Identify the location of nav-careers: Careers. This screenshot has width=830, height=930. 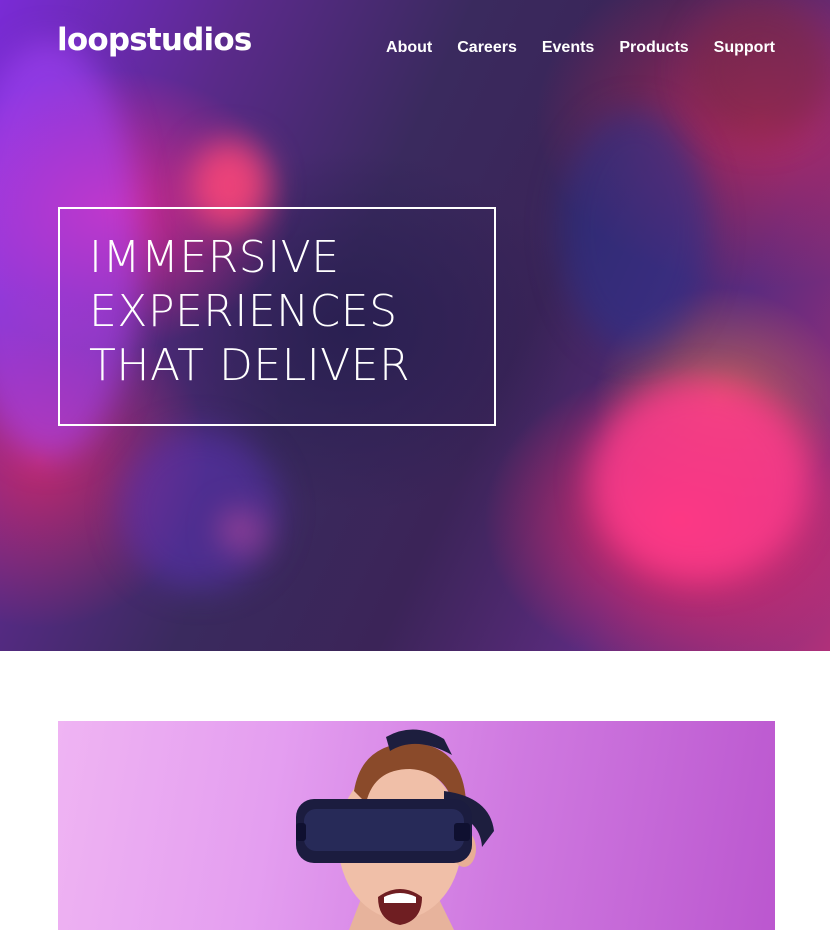
(487, 48).